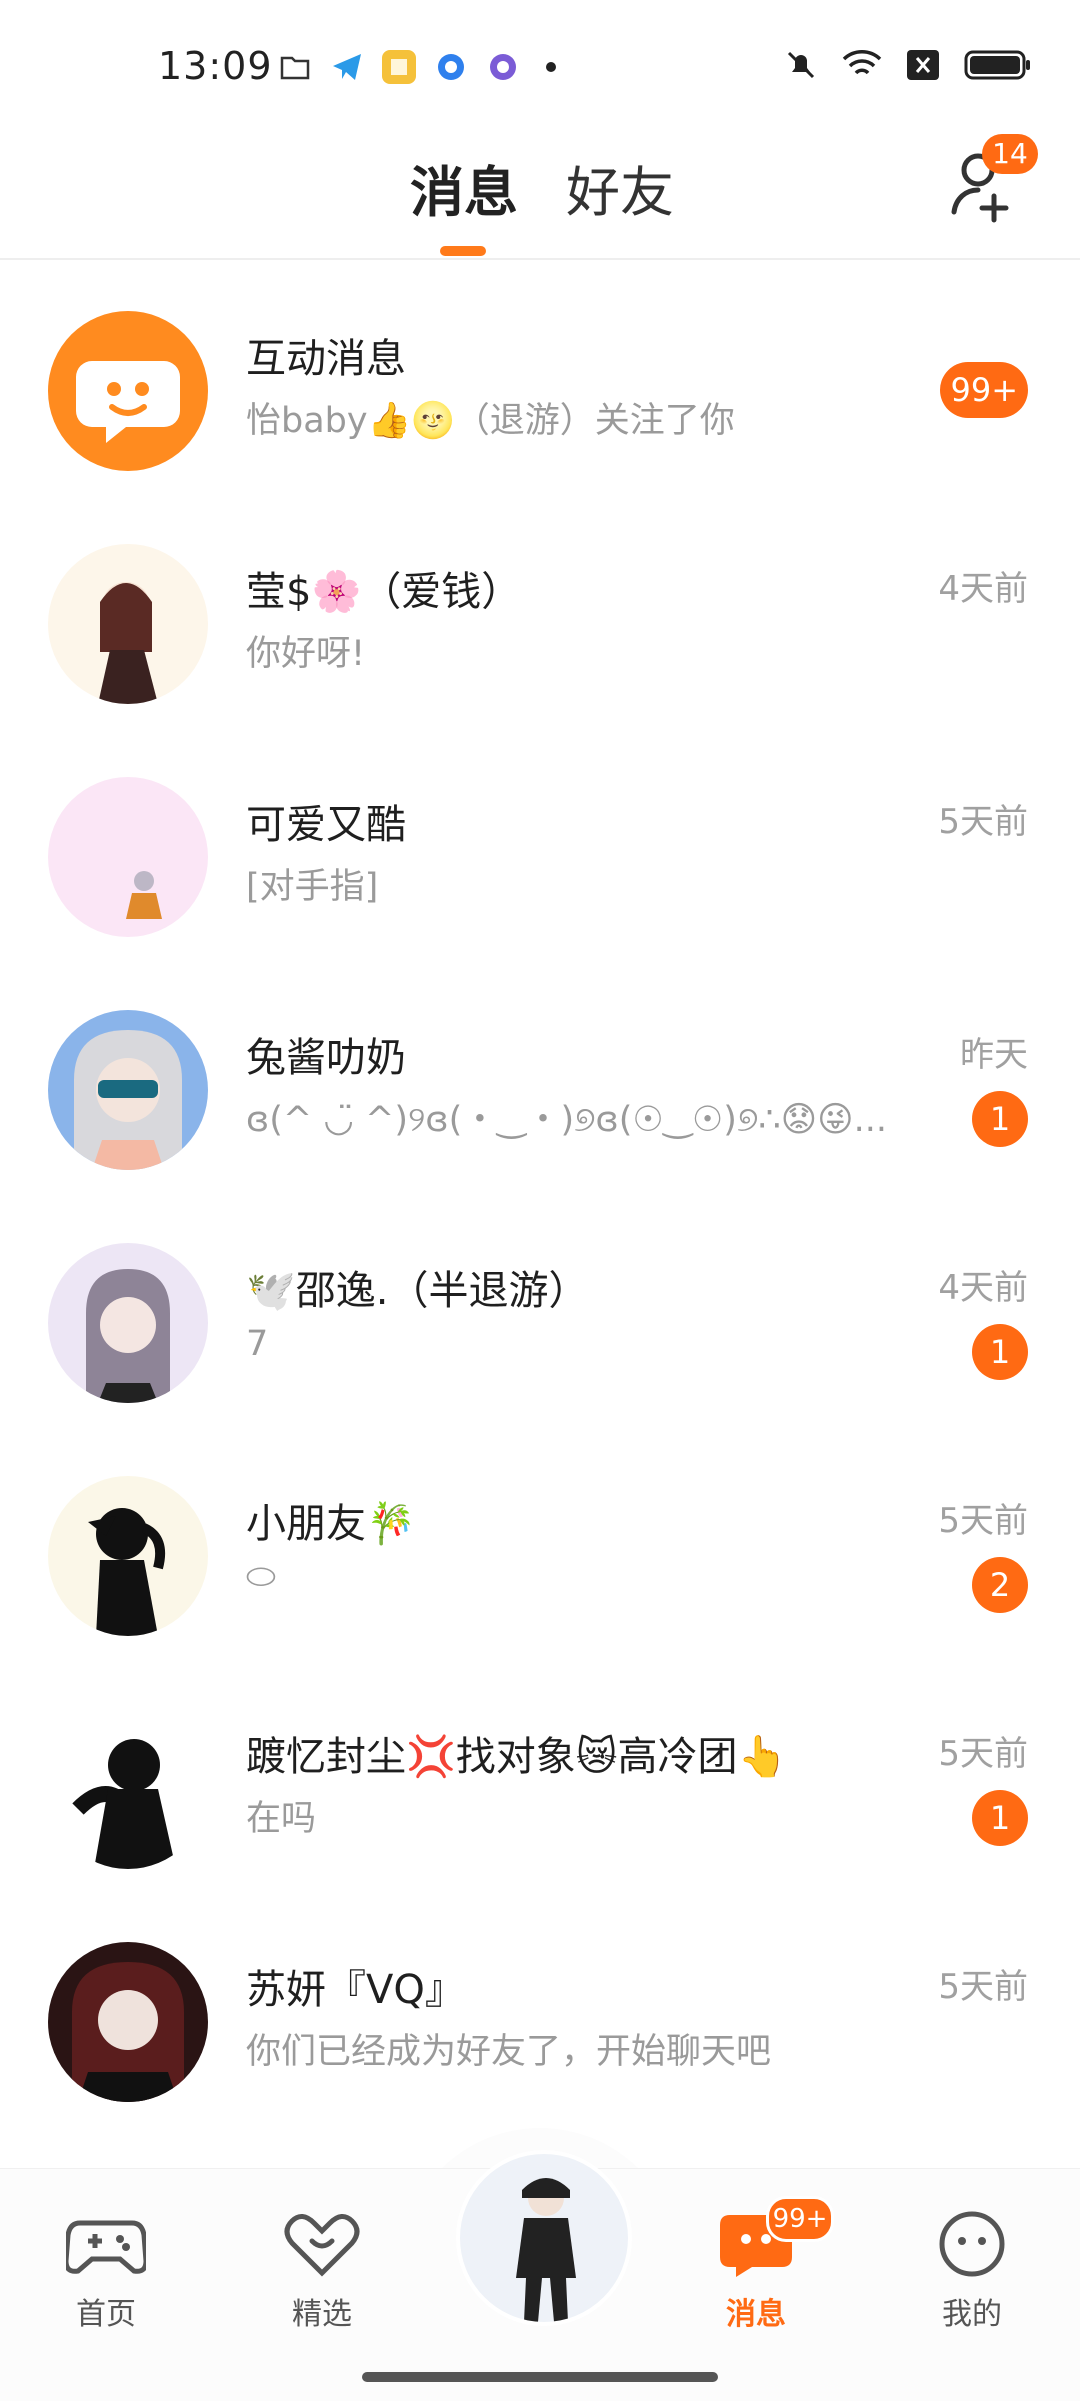 The height and width of the screenshot is (2401, 1080). Describe the element at coordinates (464, 187) in the screenshot. I see `tab-messages: 消息` at that location.